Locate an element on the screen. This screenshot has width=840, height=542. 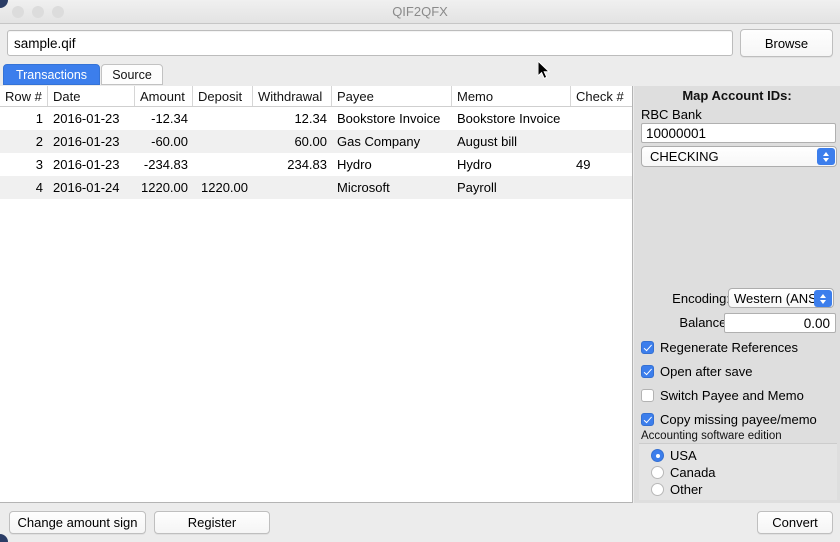
encoding-label: Encoding: is located at coordinates (701, 298).